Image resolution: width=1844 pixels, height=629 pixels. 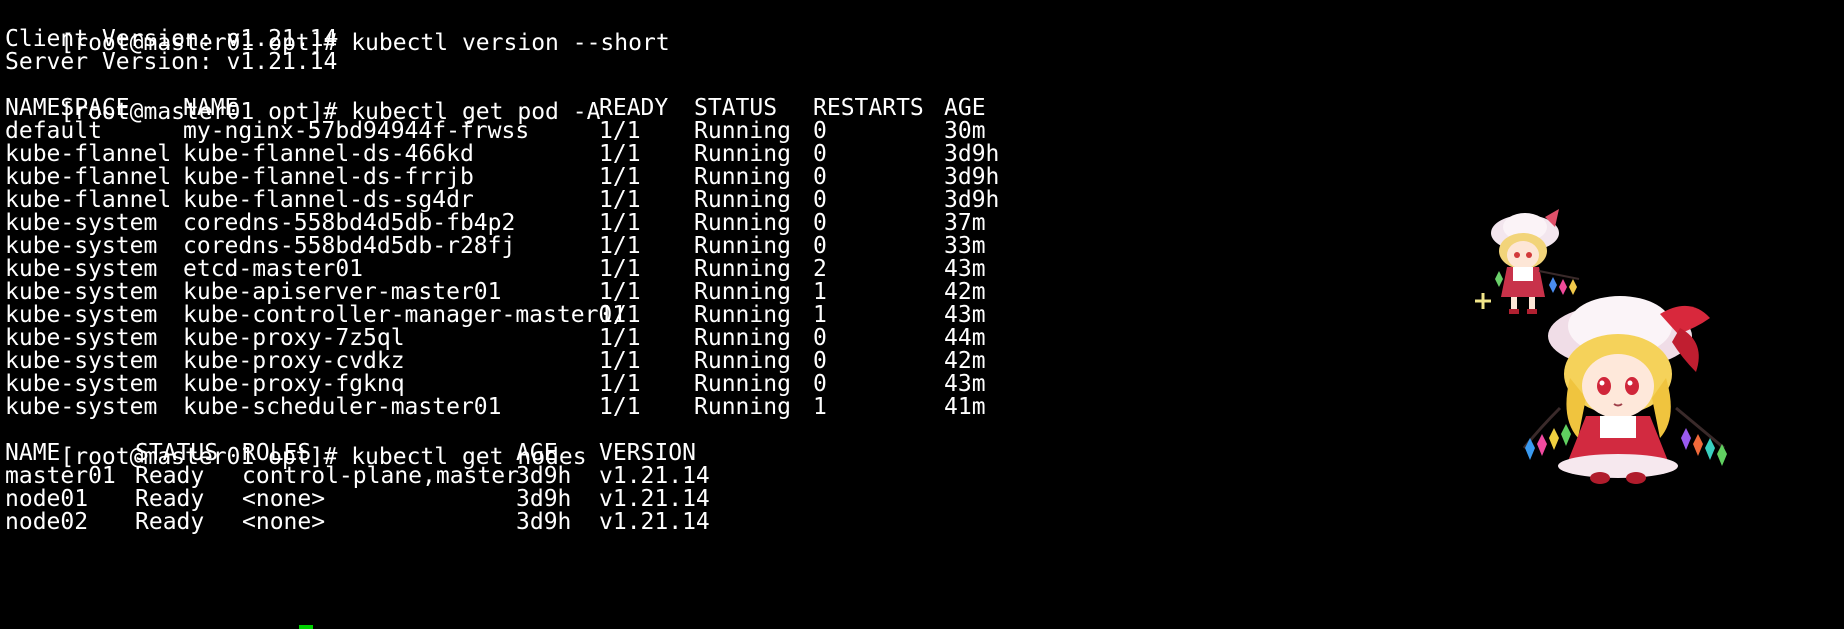 I want to click on node-status: Ready, so click(x=170, y=522).